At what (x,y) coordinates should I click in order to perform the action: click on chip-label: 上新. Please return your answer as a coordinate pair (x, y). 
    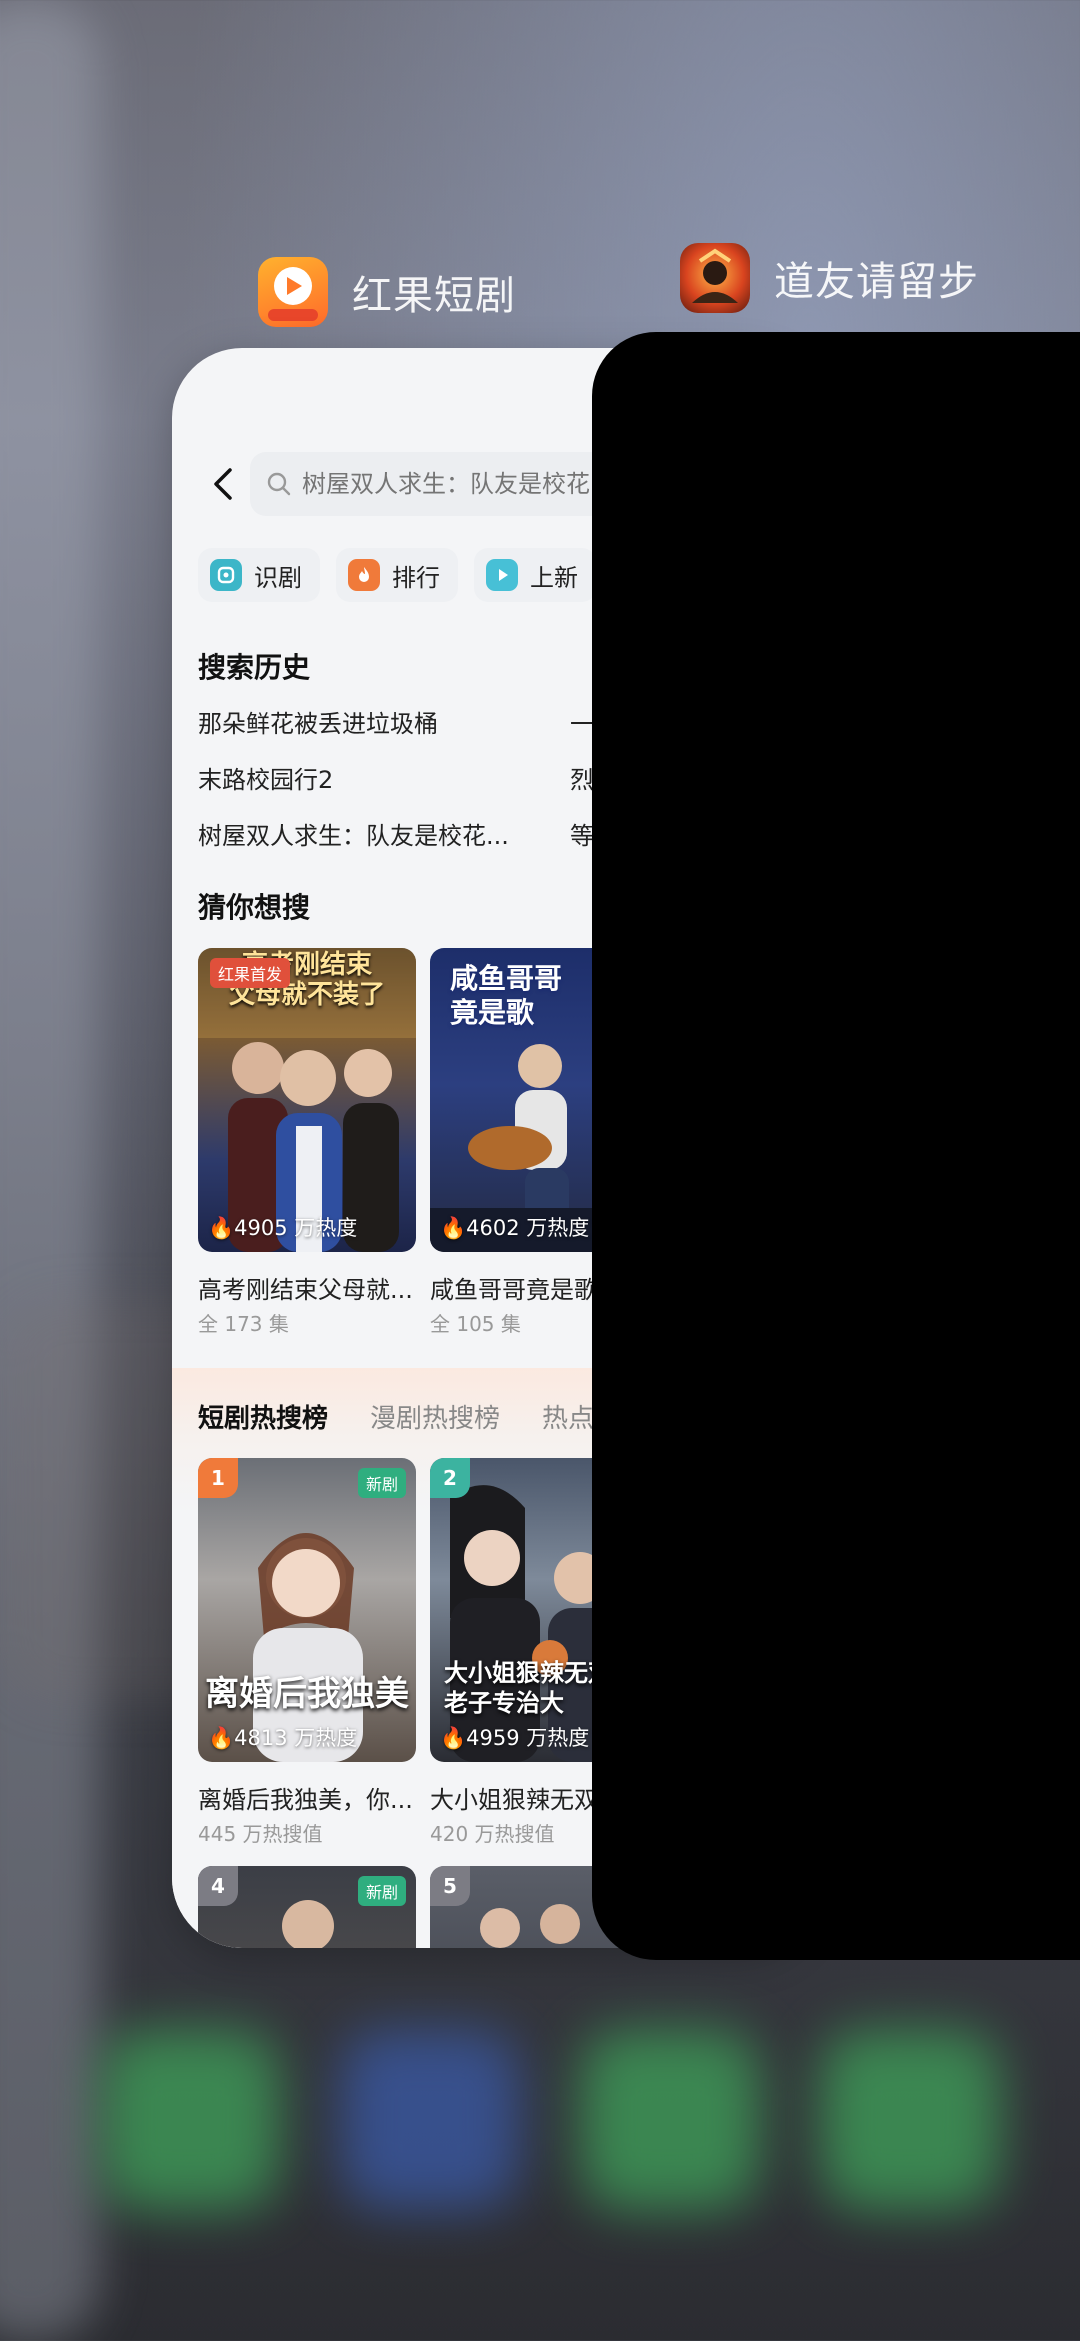
    Looking at the image, I should click on (554, 577).